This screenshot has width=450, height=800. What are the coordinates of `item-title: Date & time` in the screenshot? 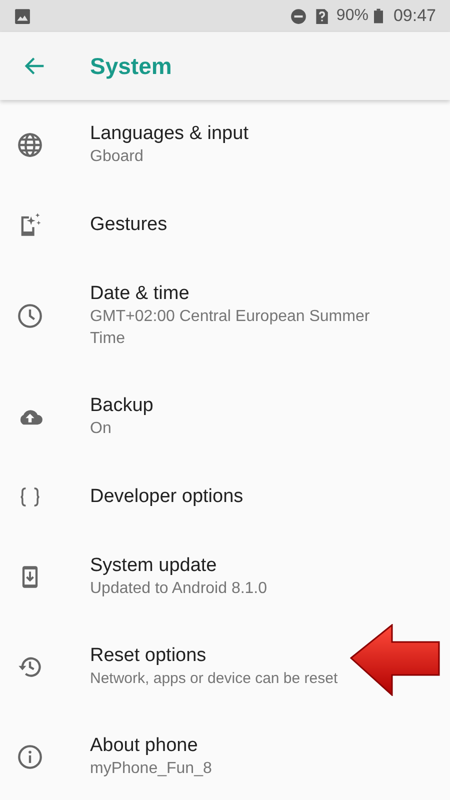 It's located at (140, 294).